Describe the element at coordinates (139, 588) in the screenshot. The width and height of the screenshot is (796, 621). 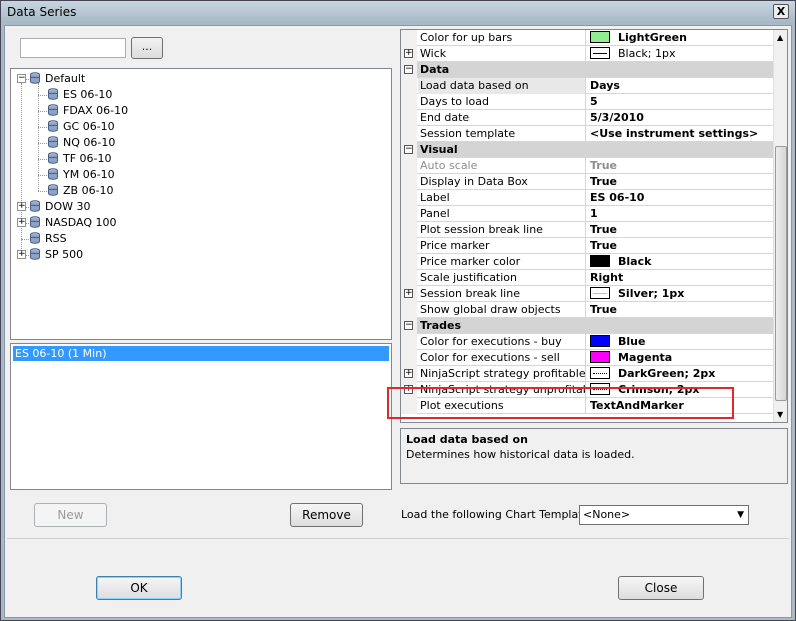
I see `ok-button: OK` at that location.